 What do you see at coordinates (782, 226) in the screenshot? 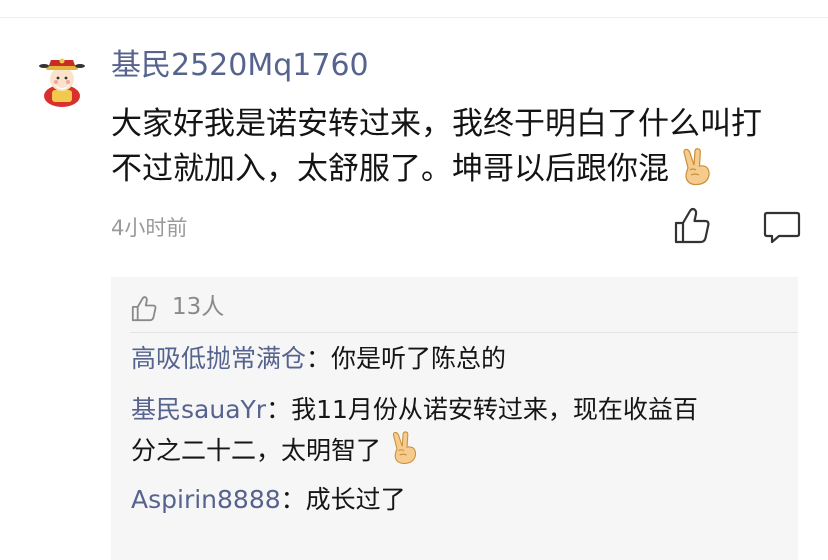
I see `comment-bubble-icon` at bounding box center [782, 226].